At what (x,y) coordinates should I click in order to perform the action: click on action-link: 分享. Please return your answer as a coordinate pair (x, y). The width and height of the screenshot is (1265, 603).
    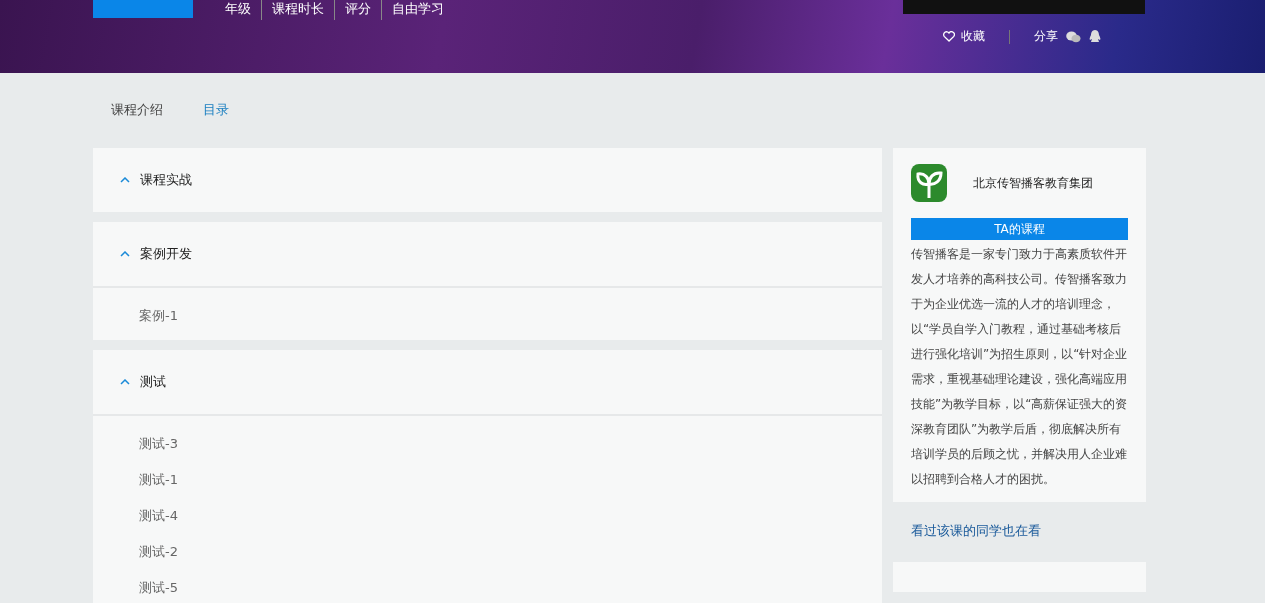
    Looking at the image, I should click on (1046, 36).